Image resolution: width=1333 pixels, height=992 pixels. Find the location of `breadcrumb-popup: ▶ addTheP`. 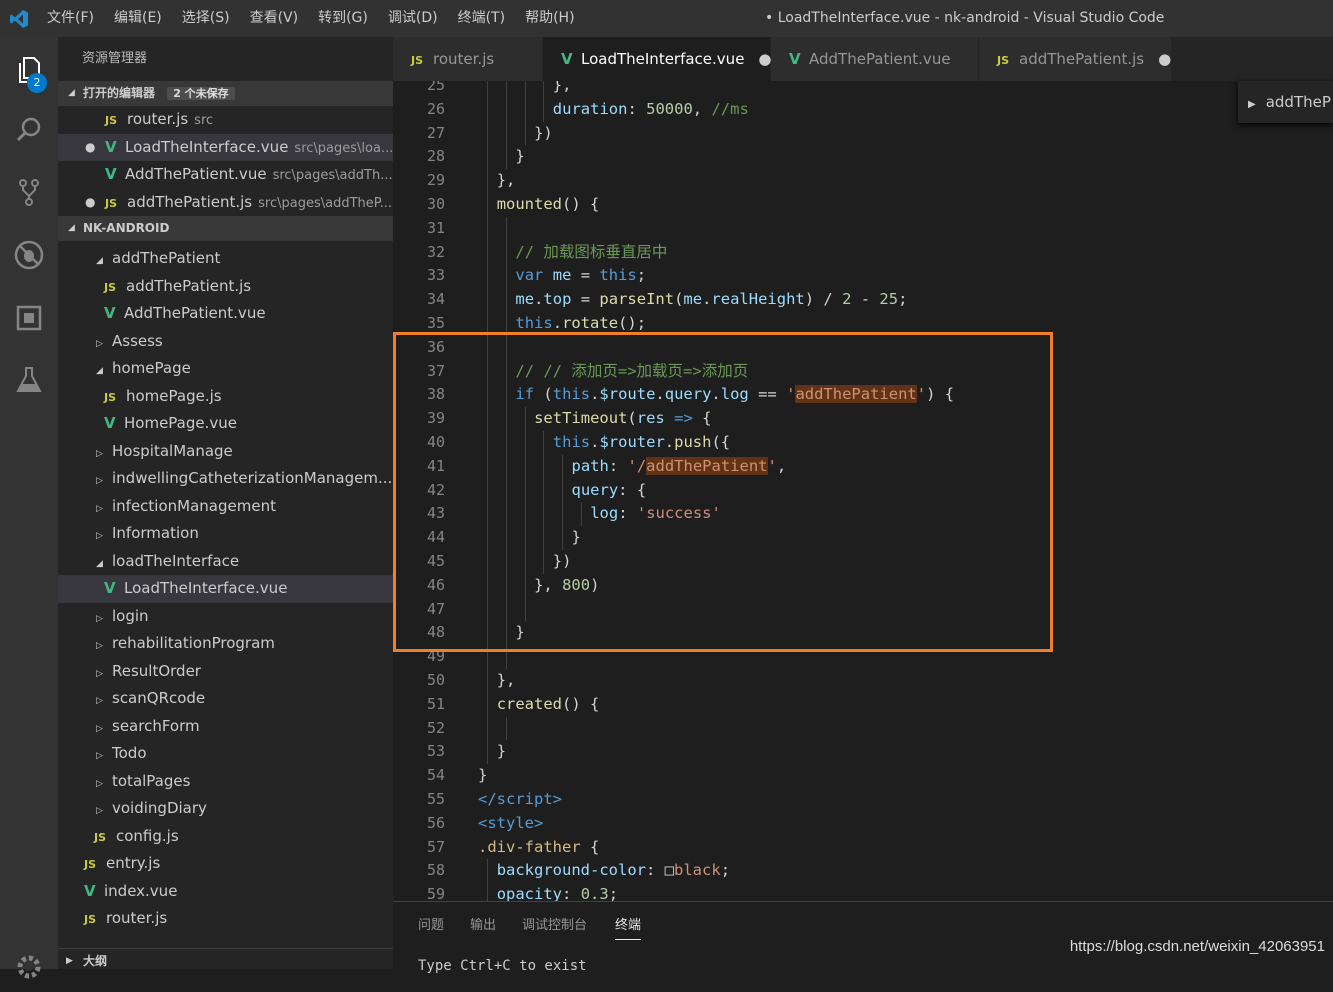

breadcrumb-popup: ▶ addTheP is located at coordinates (1285, 102).